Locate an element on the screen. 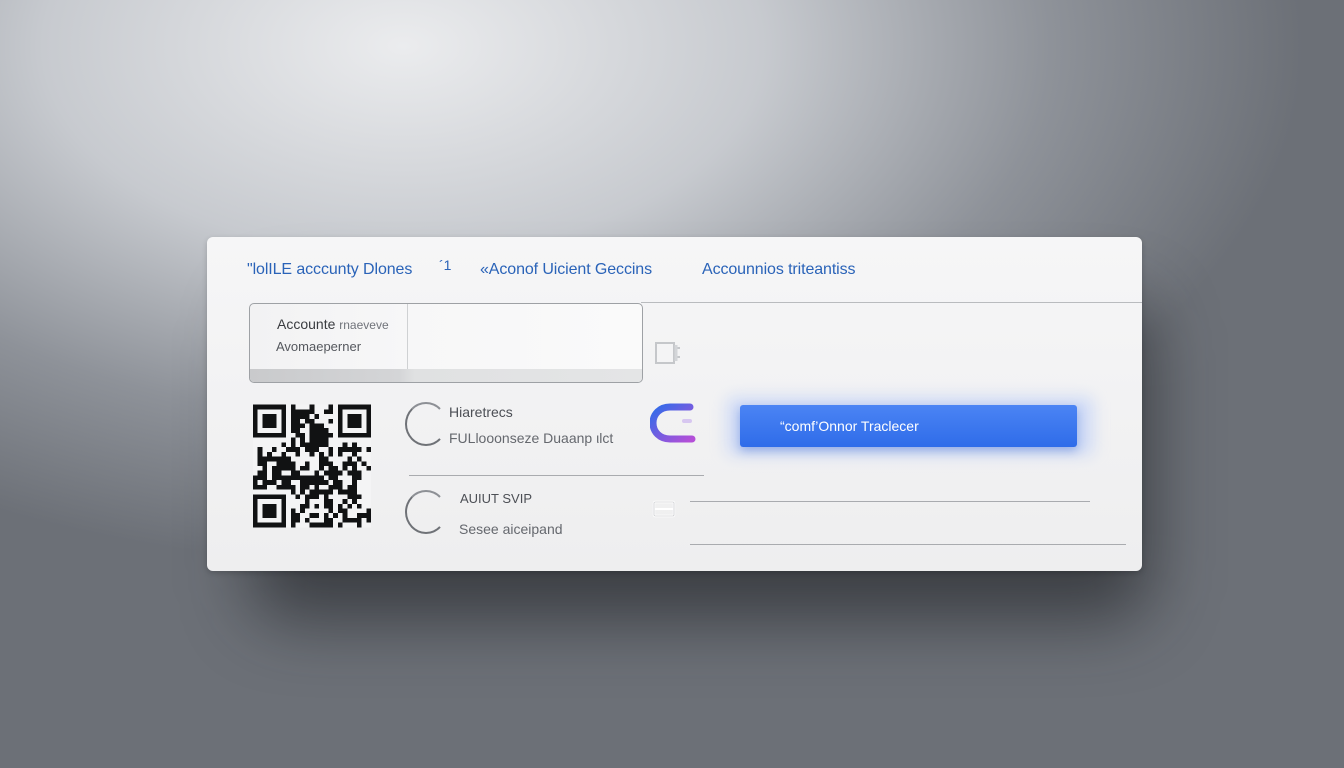  account-label-main: Accounte is located at coordinates (306, 324).